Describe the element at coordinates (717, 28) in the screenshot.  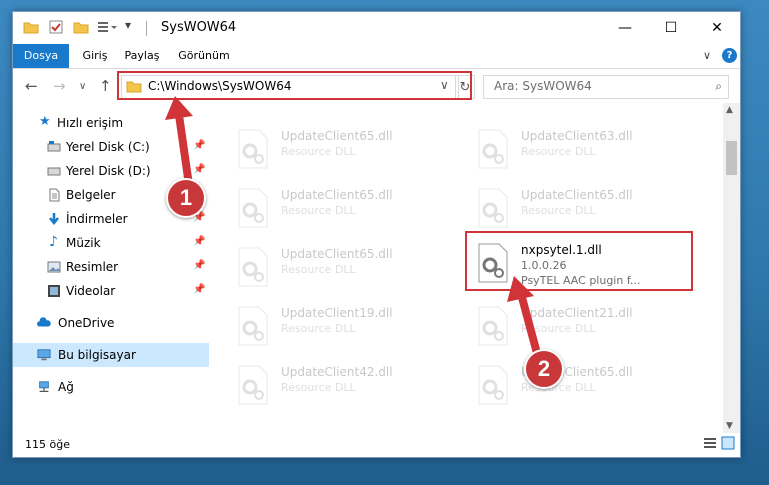
I see `close-button: ✕` at that location.